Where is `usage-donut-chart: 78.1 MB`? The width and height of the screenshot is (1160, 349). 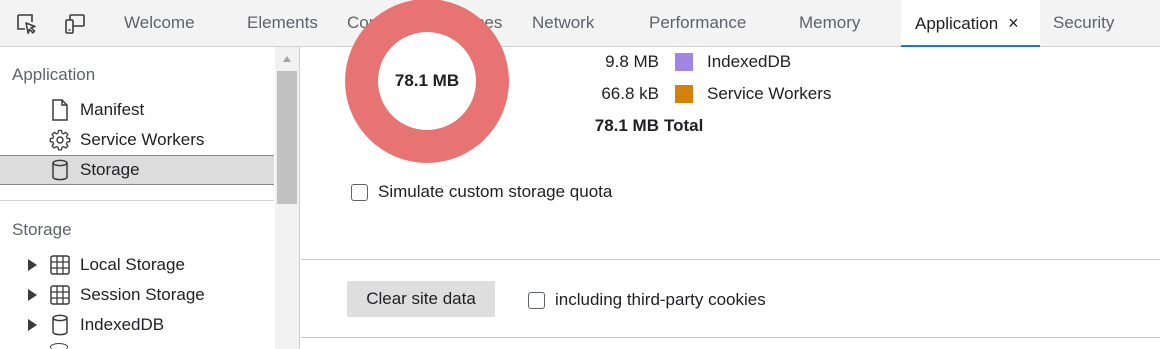
usage-donut-chart: 78.1 MB is located at coordinates (427, 81).